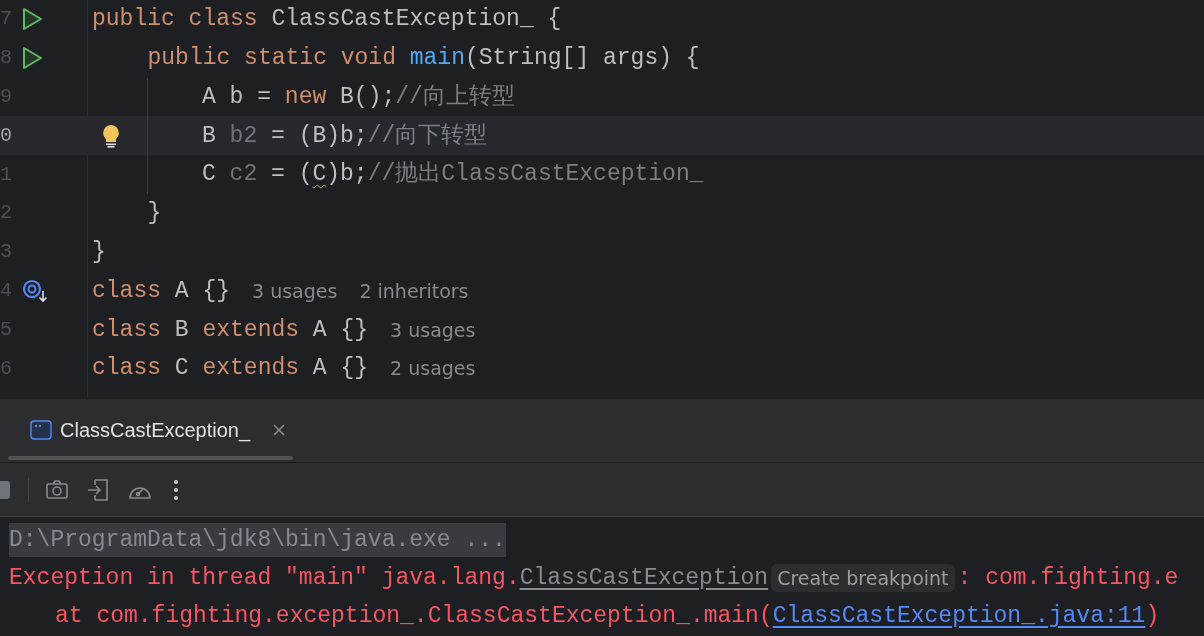 This screenshot has width=1204, height=636. I want to click on unused-variable: c2, so click(243, 175).